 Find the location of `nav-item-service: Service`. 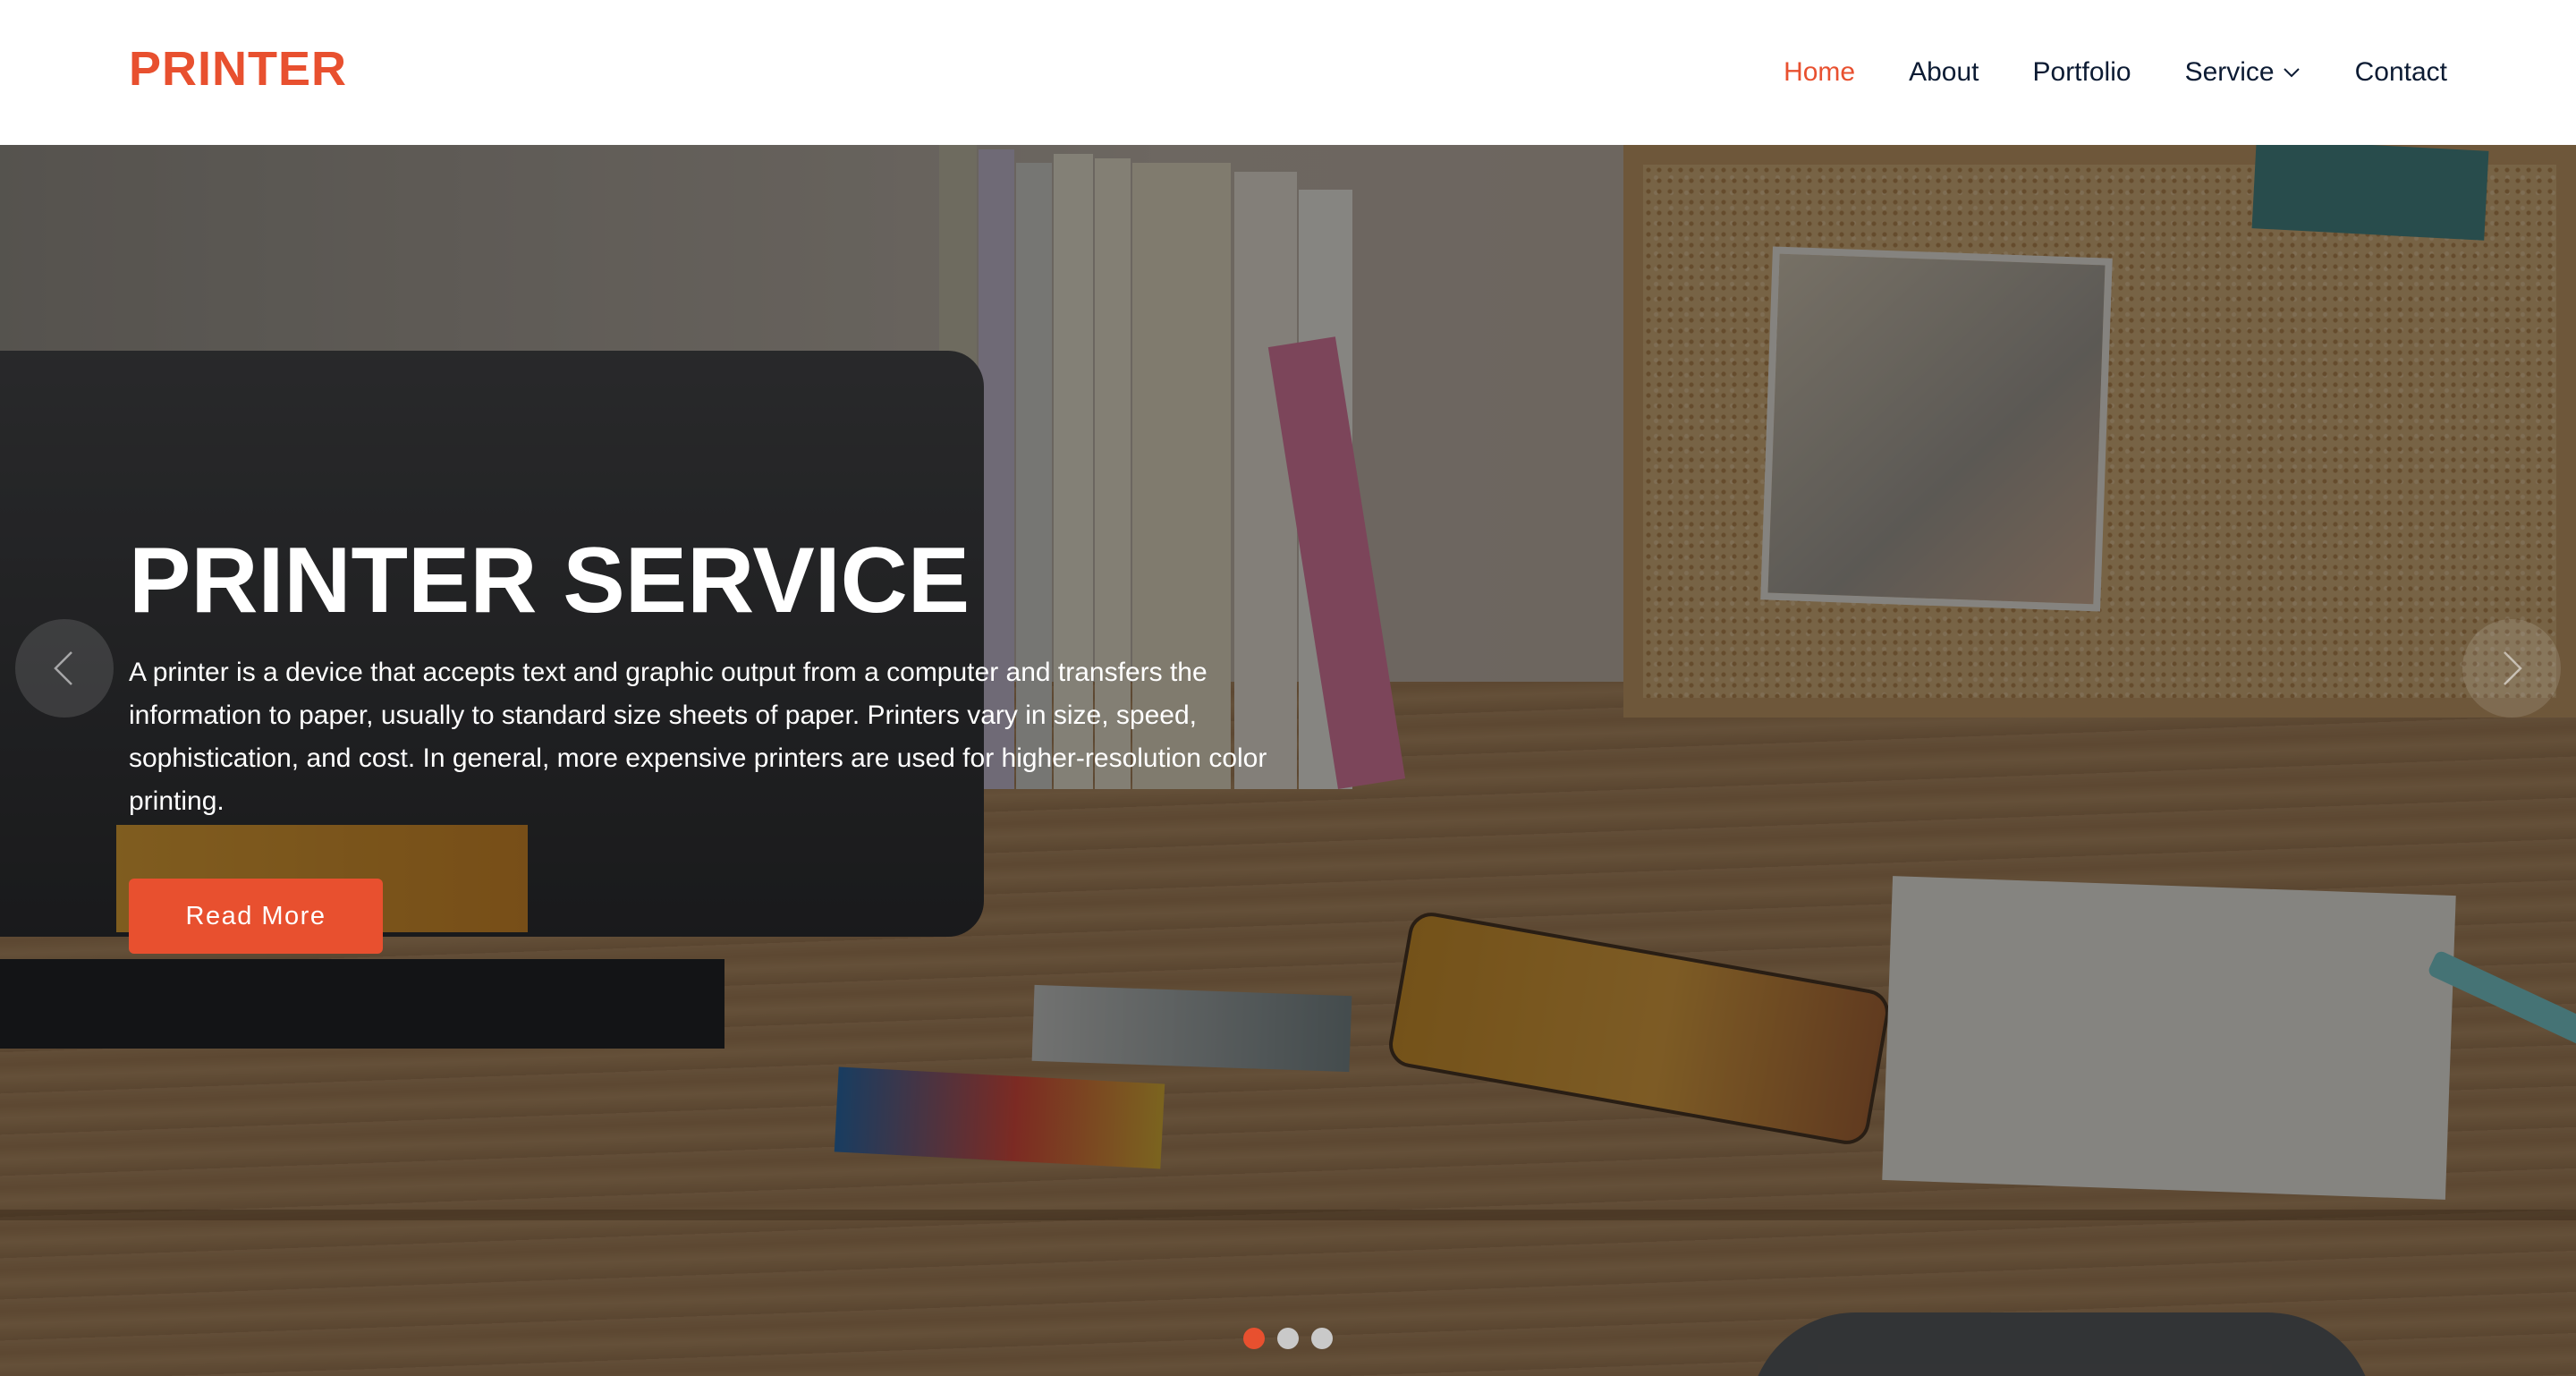

nav-item-service: Service is located at coordinates (2243, 73).